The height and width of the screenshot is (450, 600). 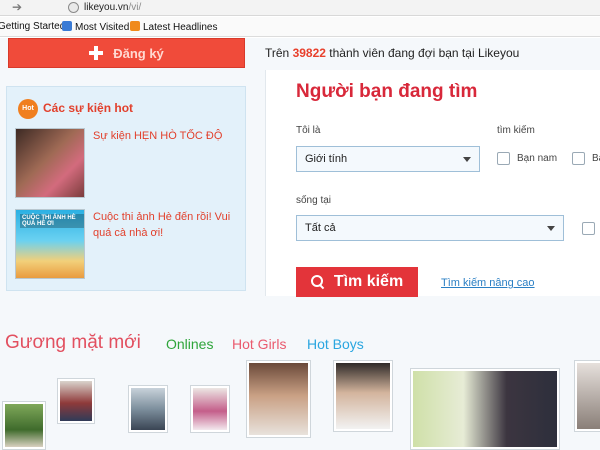 What do you see at coordinates (388, 159) in the screenshot?
I see `gender-select: Giới tính` at bounding box center [388, 159].